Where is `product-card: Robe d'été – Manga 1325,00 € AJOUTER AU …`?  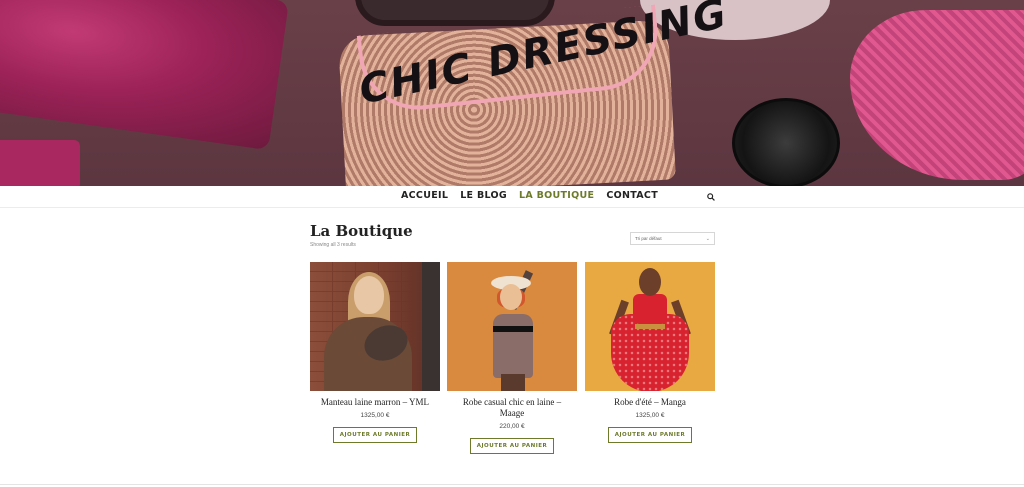 product-card: Robe d'été – Manga 1325,00 € AJOUTER AU … is located at coordinates (650, 352).